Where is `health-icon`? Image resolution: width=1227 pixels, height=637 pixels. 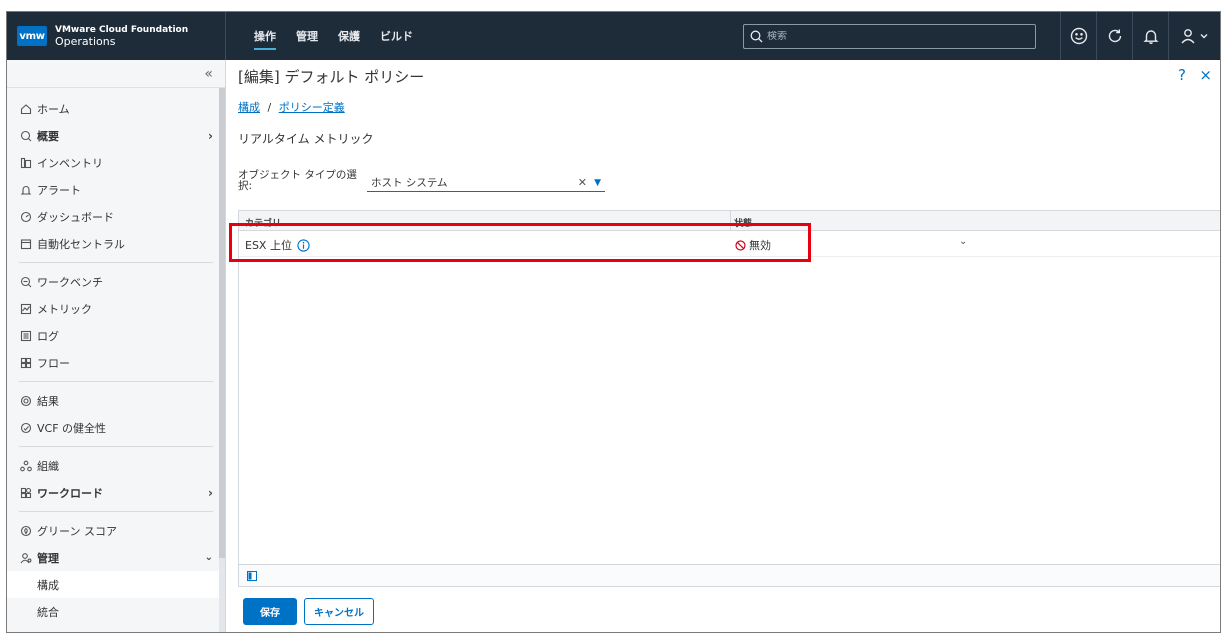 health-icon is located at coordinates (26, 428).